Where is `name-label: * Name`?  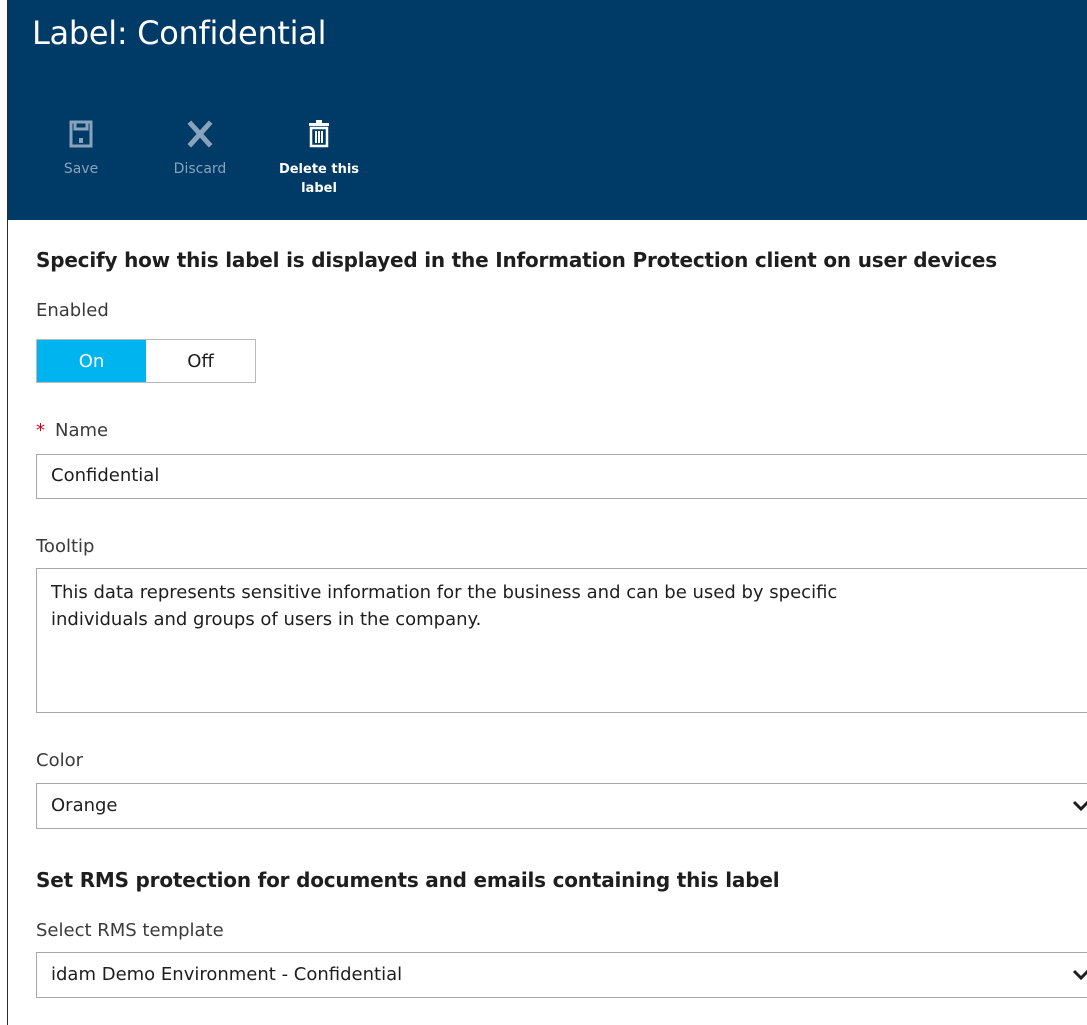
name-label: * Name is located at coordinates (72, 430).